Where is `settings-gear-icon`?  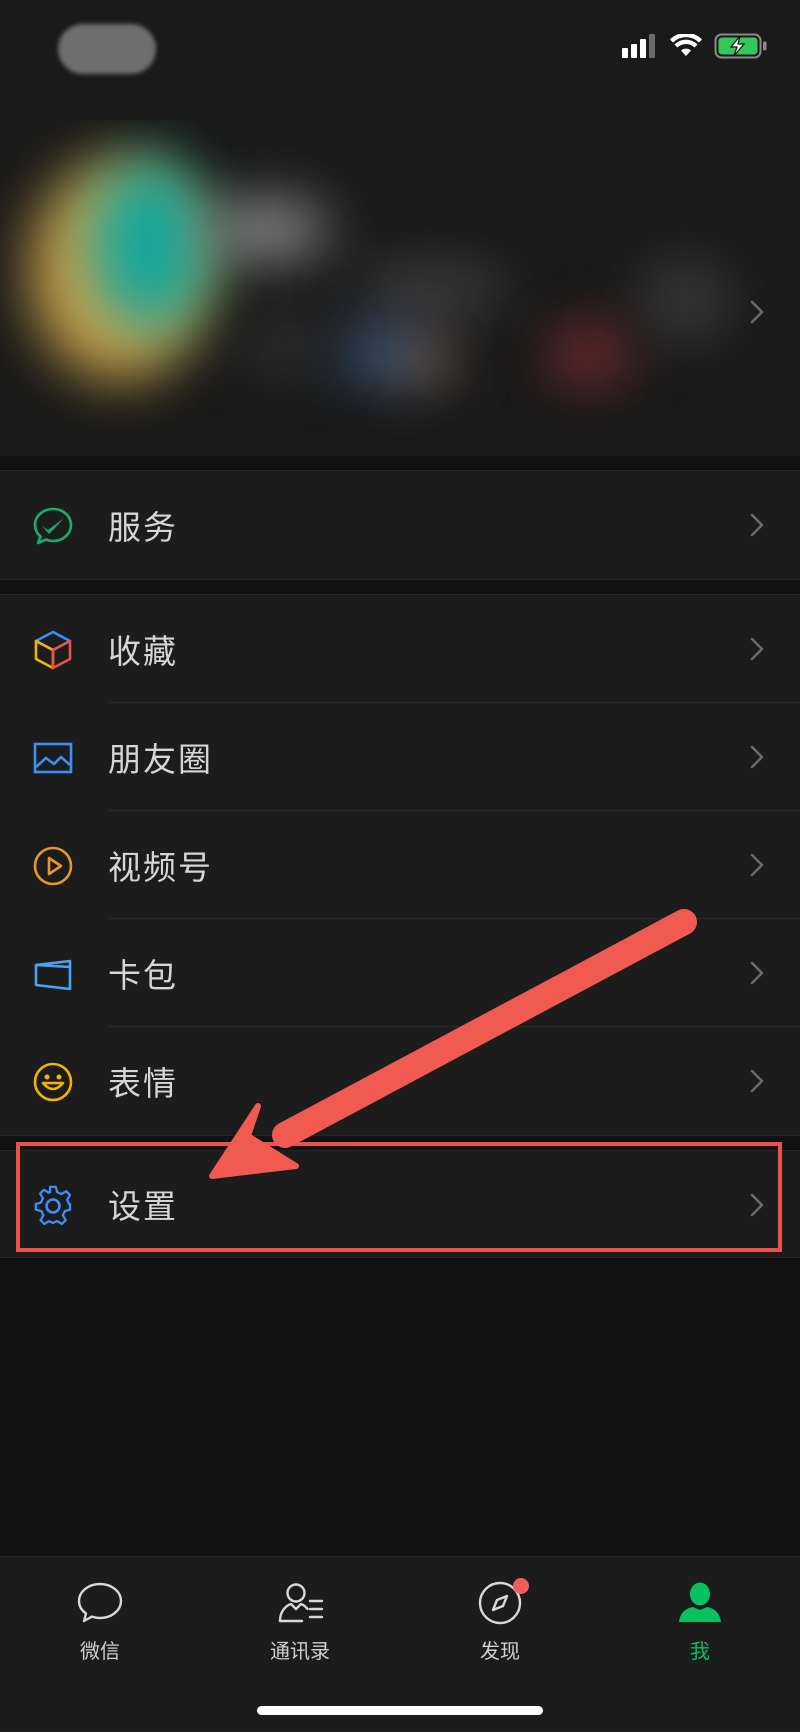 settings-gear-icon is located at coordinates (53, 1205).